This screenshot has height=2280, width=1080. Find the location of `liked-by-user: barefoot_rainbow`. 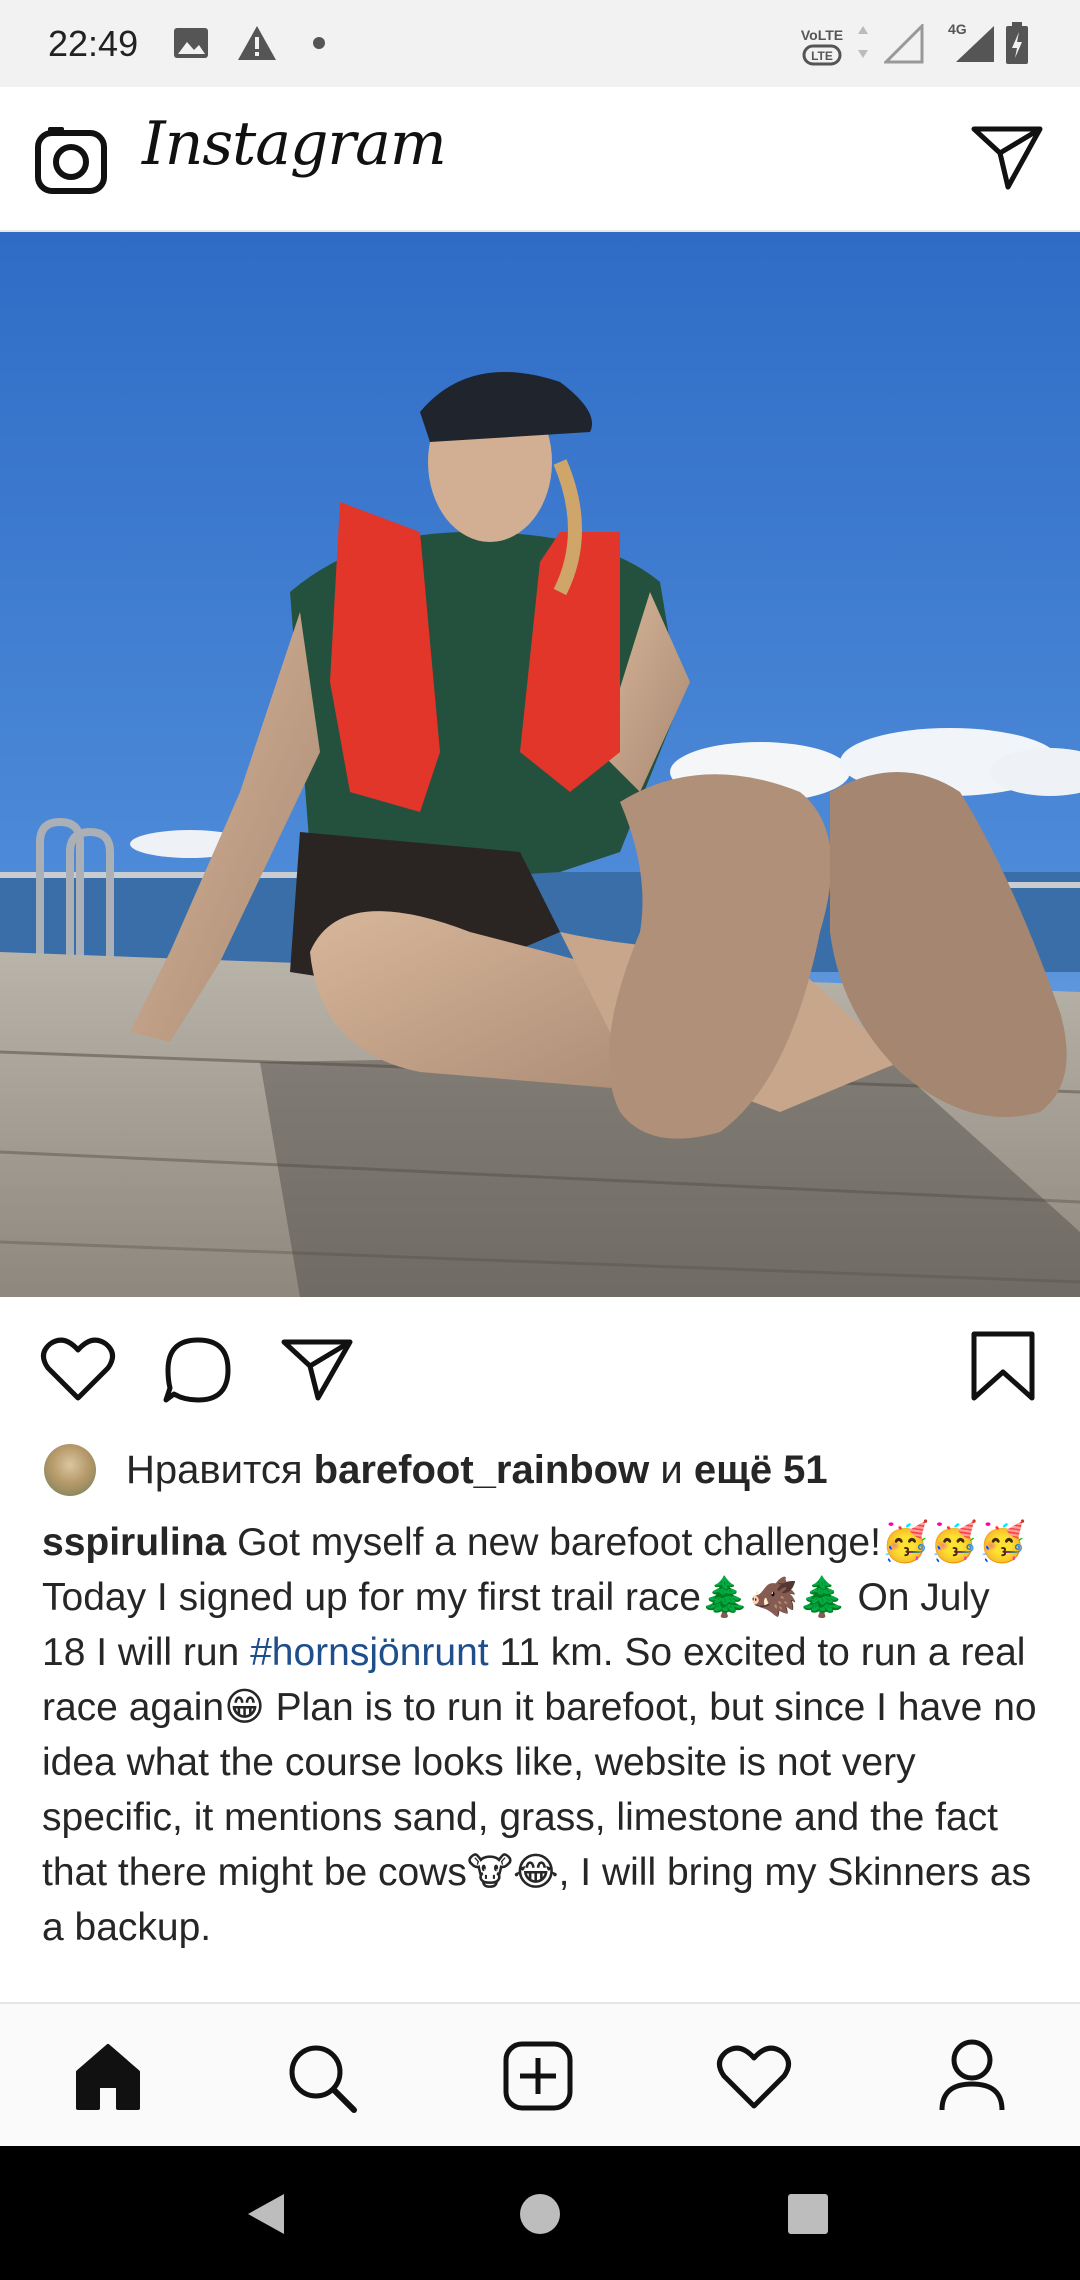

liked-by-user: barefoot_rainbow is located at coordinates (482, 1470).